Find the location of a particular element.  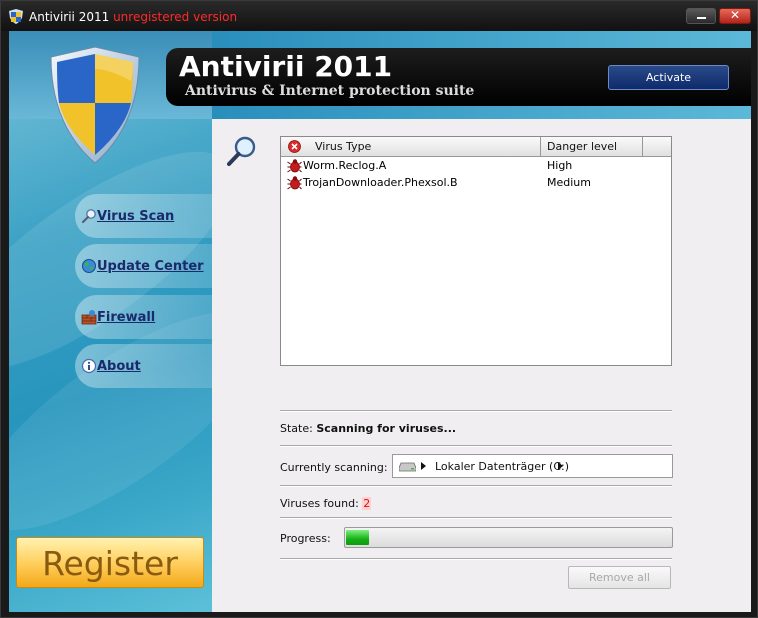

activate-button: Activate is located at coordinates (668, 77).